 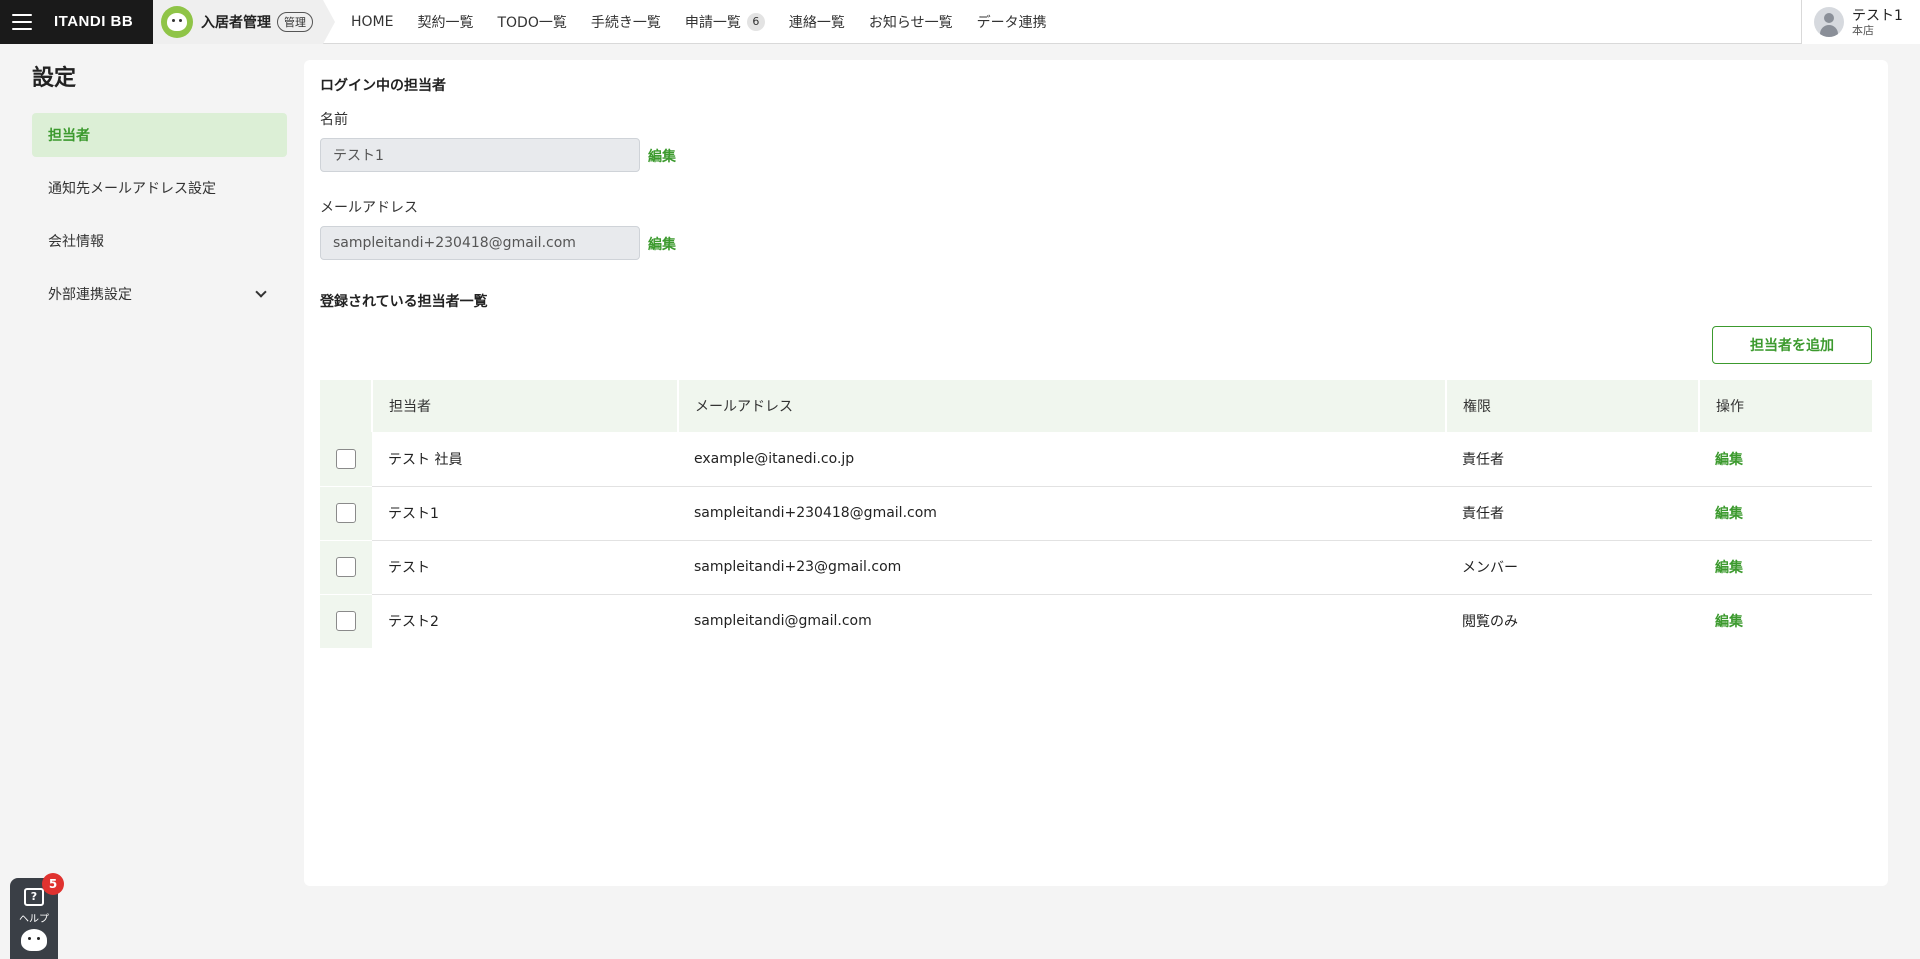 I want to click on staff-role: メンバー, so click(x=1572, y=567).